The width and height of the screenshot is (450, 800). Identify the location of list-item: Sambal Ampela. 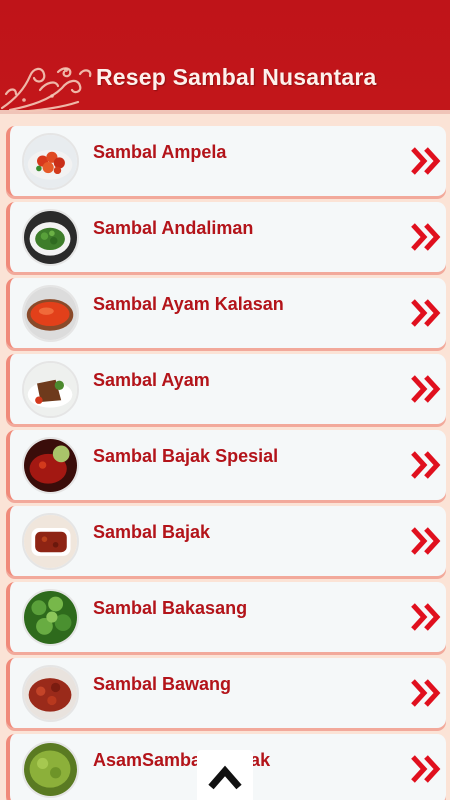
(226, 161).